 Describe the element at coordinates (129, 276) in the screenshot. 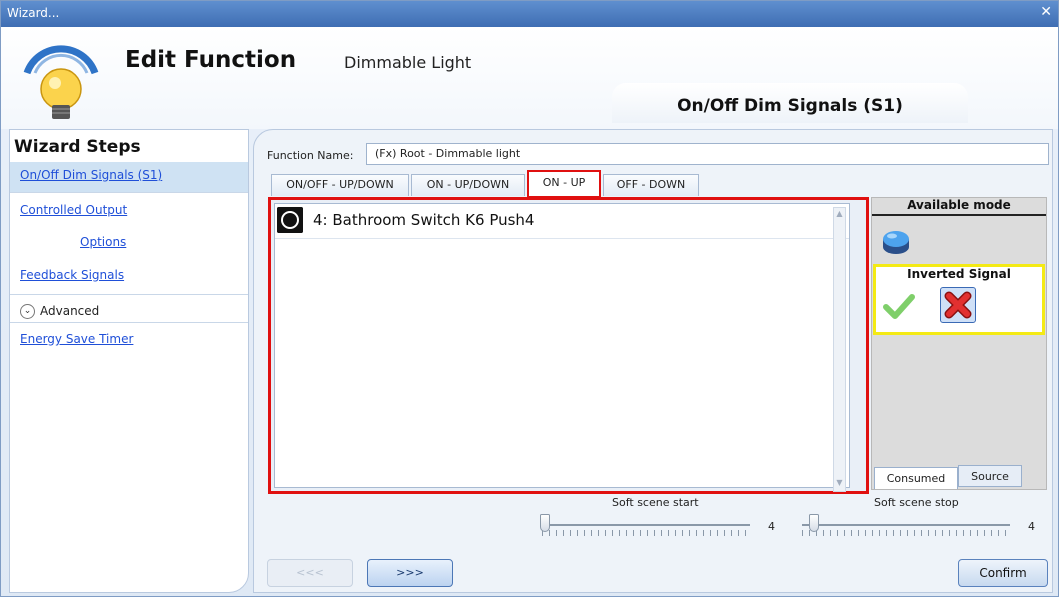

I see `sidebar-item-feedback-signals: Feedback Signals` at that location.